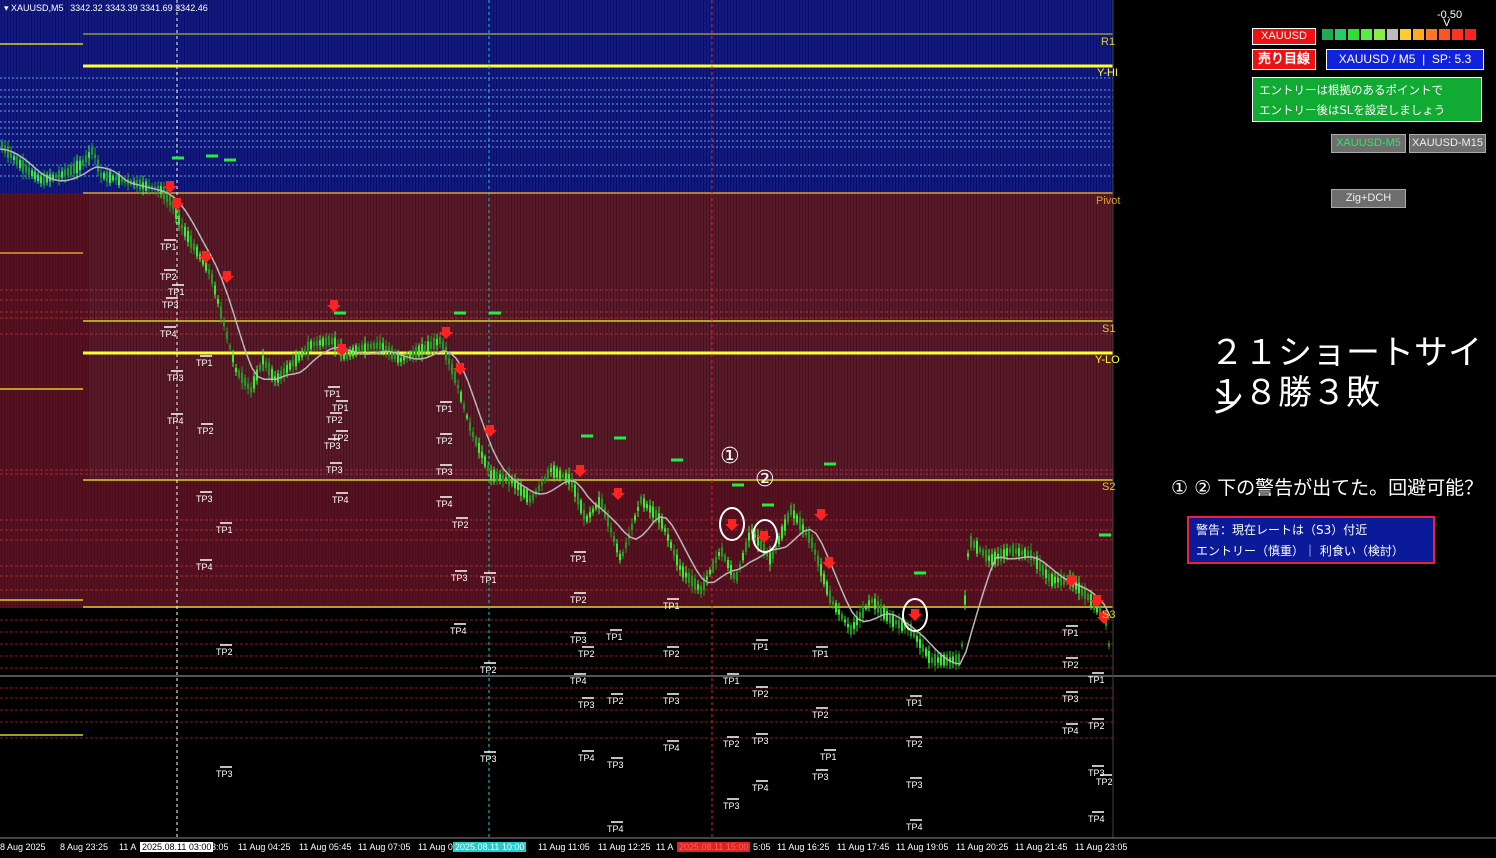 This screenshot has width=1496, height=858. What do you see at coordinates (6, 8) in the screenshot?
I see `chart-menu-icon: ▾` at bounding box center [6, 8].